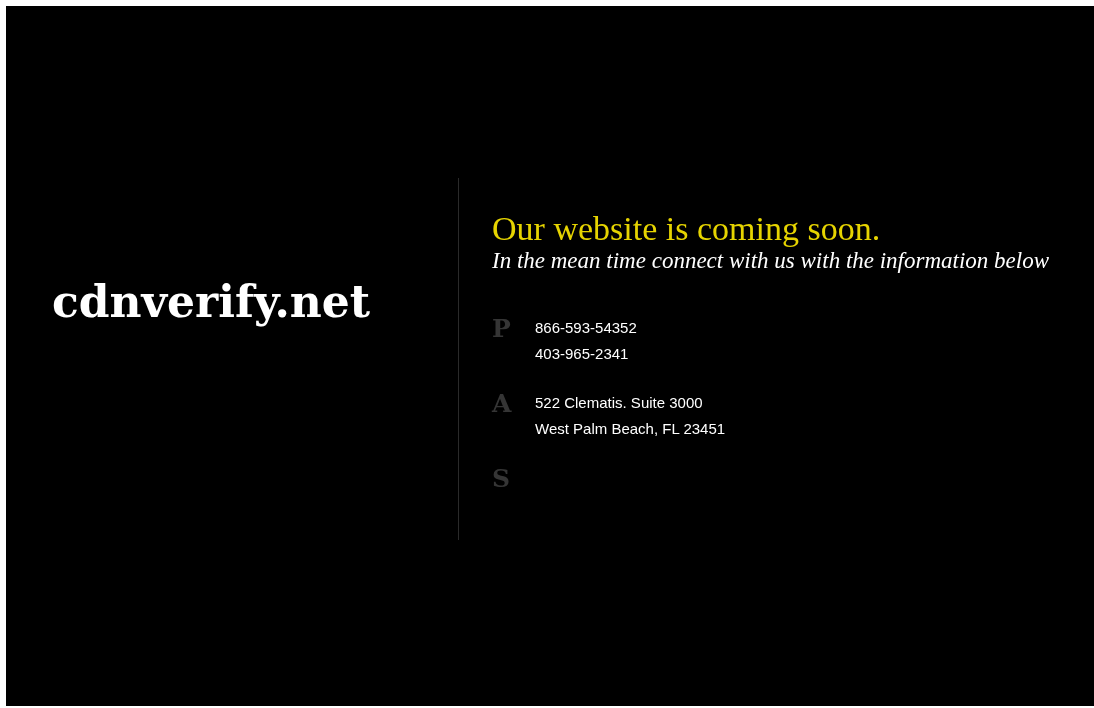 The height and width of the screenshot is (708, 1094). Describe the element at coordinates (687, 229) in the screenshot. I see `heading: Our website is coming soon.` at that location.